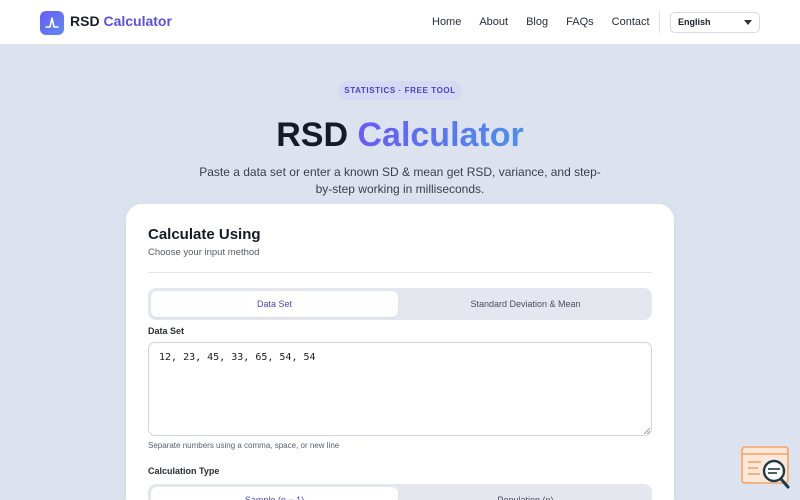 This screenshot has width=800, height=500. What do you see at coordinates (580, 22) in the screenshot?
I see `nav-faqs: FAQs` at bounding box center [580, 22].